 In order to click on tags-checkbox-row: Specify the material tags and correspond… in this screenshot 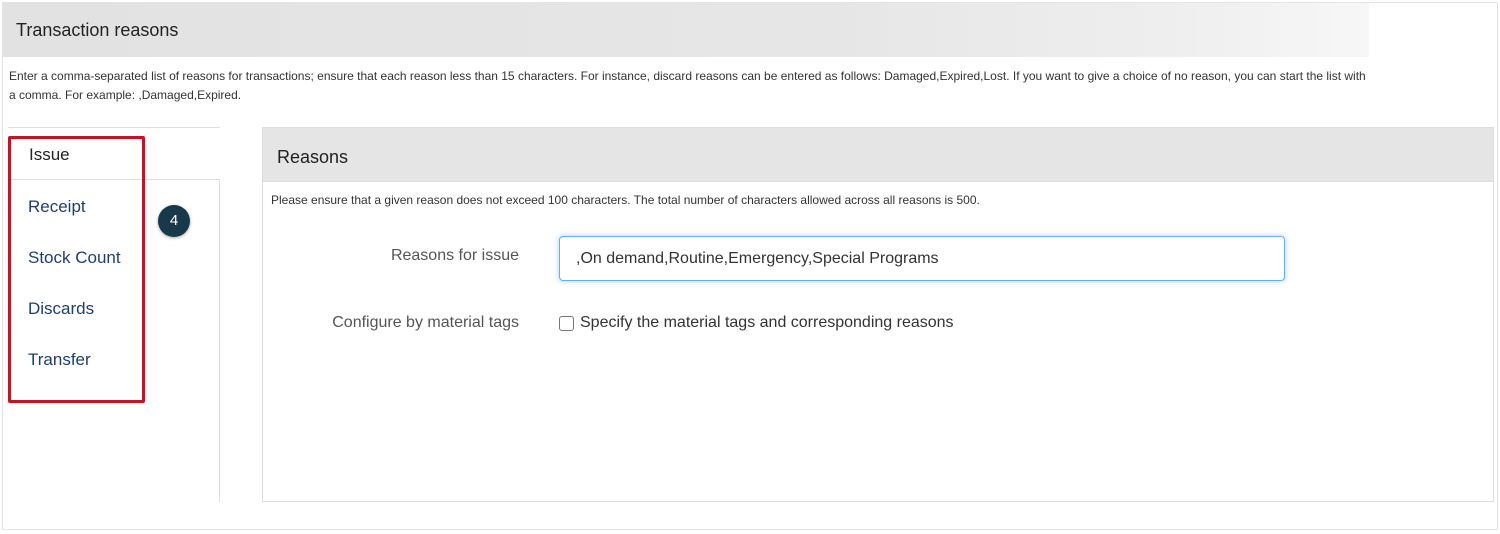, I will do `click(756, 323)`.